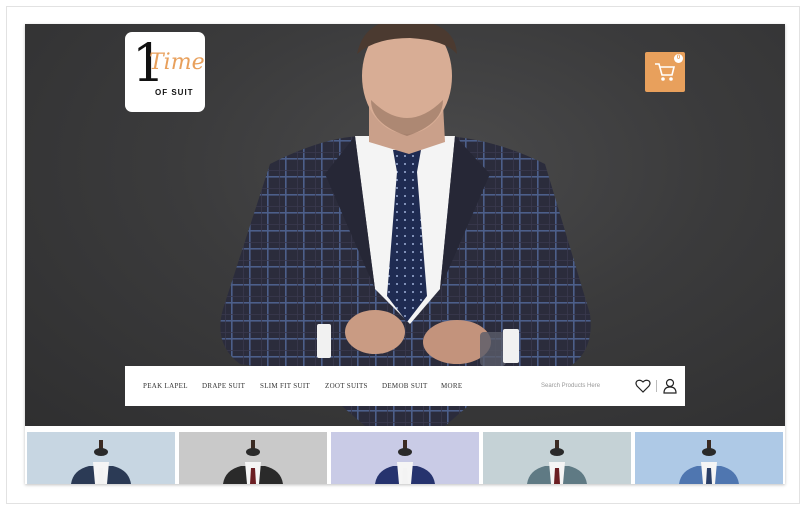 This screenshot has width=808, height=512. I want to click on nav-item-drape-suit: DRAPE SUIT, so click(223, 386).